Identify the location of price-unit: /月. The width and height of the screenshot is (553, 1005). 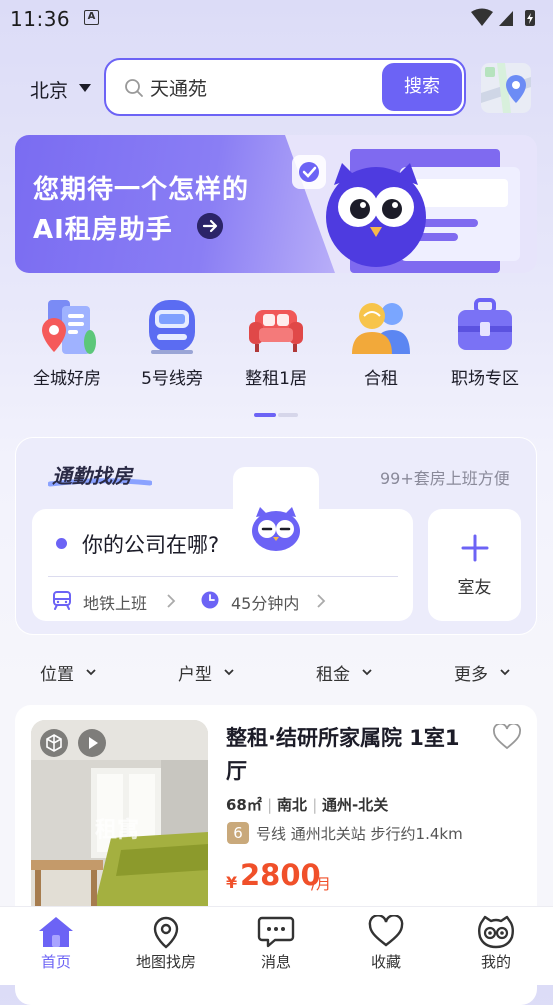
(321, 884).